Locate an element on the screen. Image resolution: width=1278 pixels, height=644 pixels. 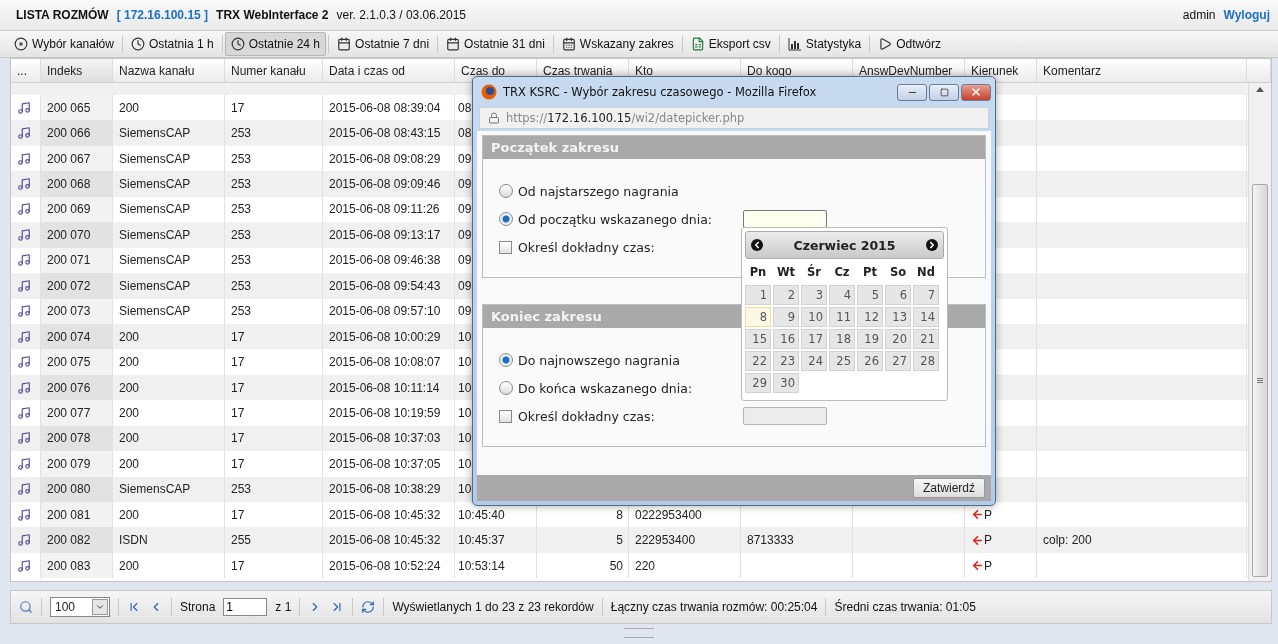
next-month-icon is located at coordinates (932, 245).